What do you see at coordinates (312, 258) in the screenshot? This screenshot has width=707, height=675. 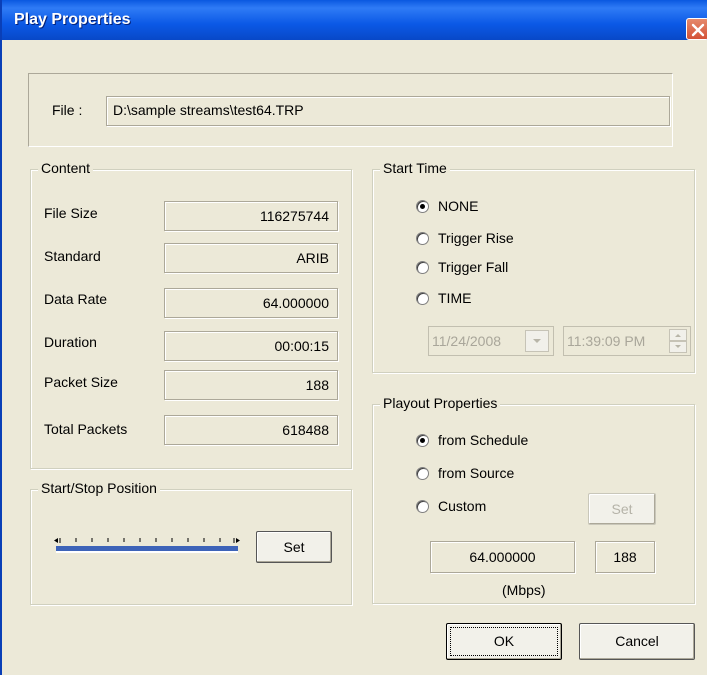 I see `standard-value: ARIB` at bounding box center [312, 258].